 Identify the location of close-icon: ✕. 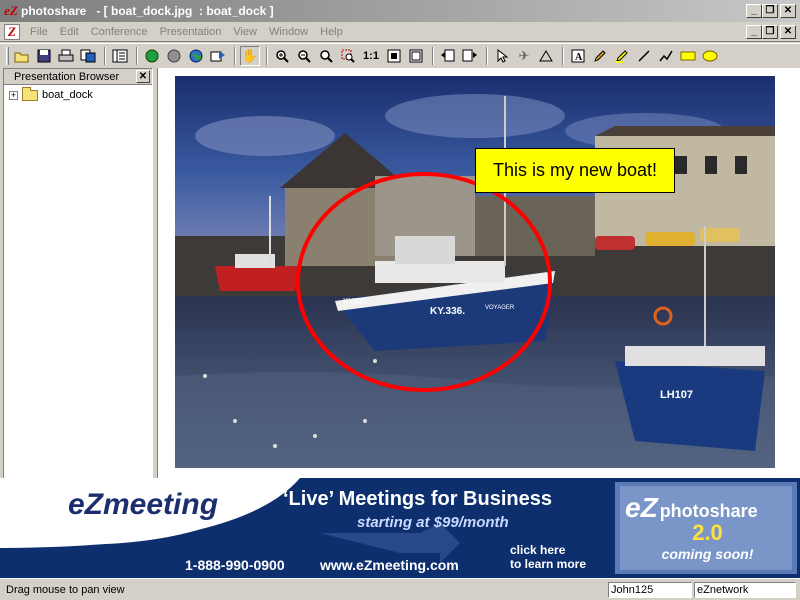
(143, 76).